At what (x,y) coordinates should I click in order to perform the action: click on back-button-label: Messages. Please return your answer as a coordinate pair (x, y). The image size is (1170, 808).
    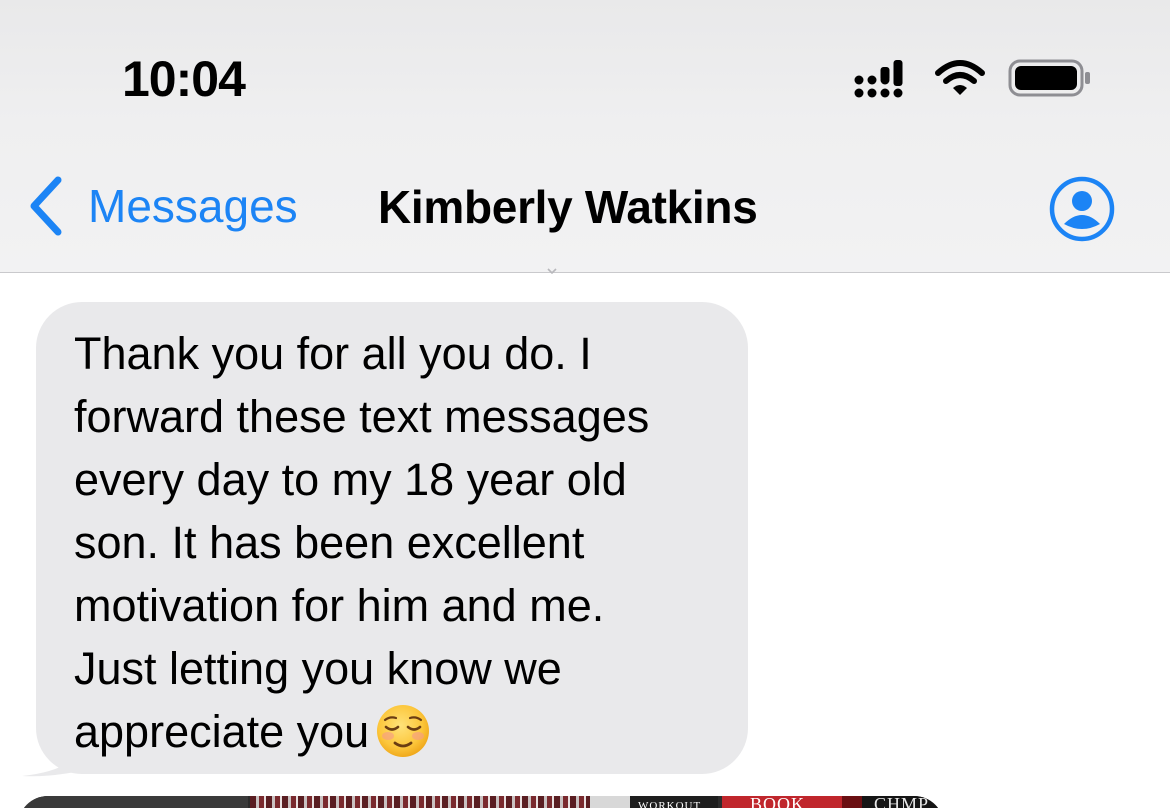
    Looking at the image, I should click on (193, 206).